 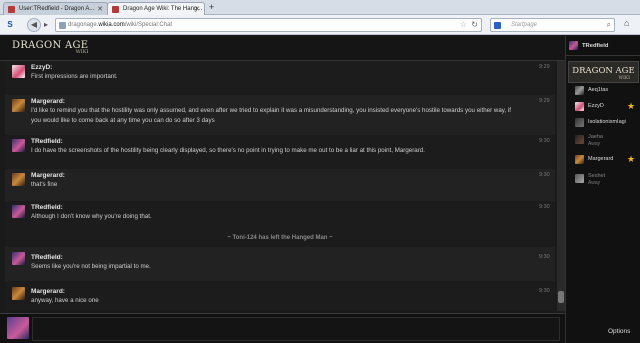 I want to click on forward-button: ▸, so click(x=46, y=25).